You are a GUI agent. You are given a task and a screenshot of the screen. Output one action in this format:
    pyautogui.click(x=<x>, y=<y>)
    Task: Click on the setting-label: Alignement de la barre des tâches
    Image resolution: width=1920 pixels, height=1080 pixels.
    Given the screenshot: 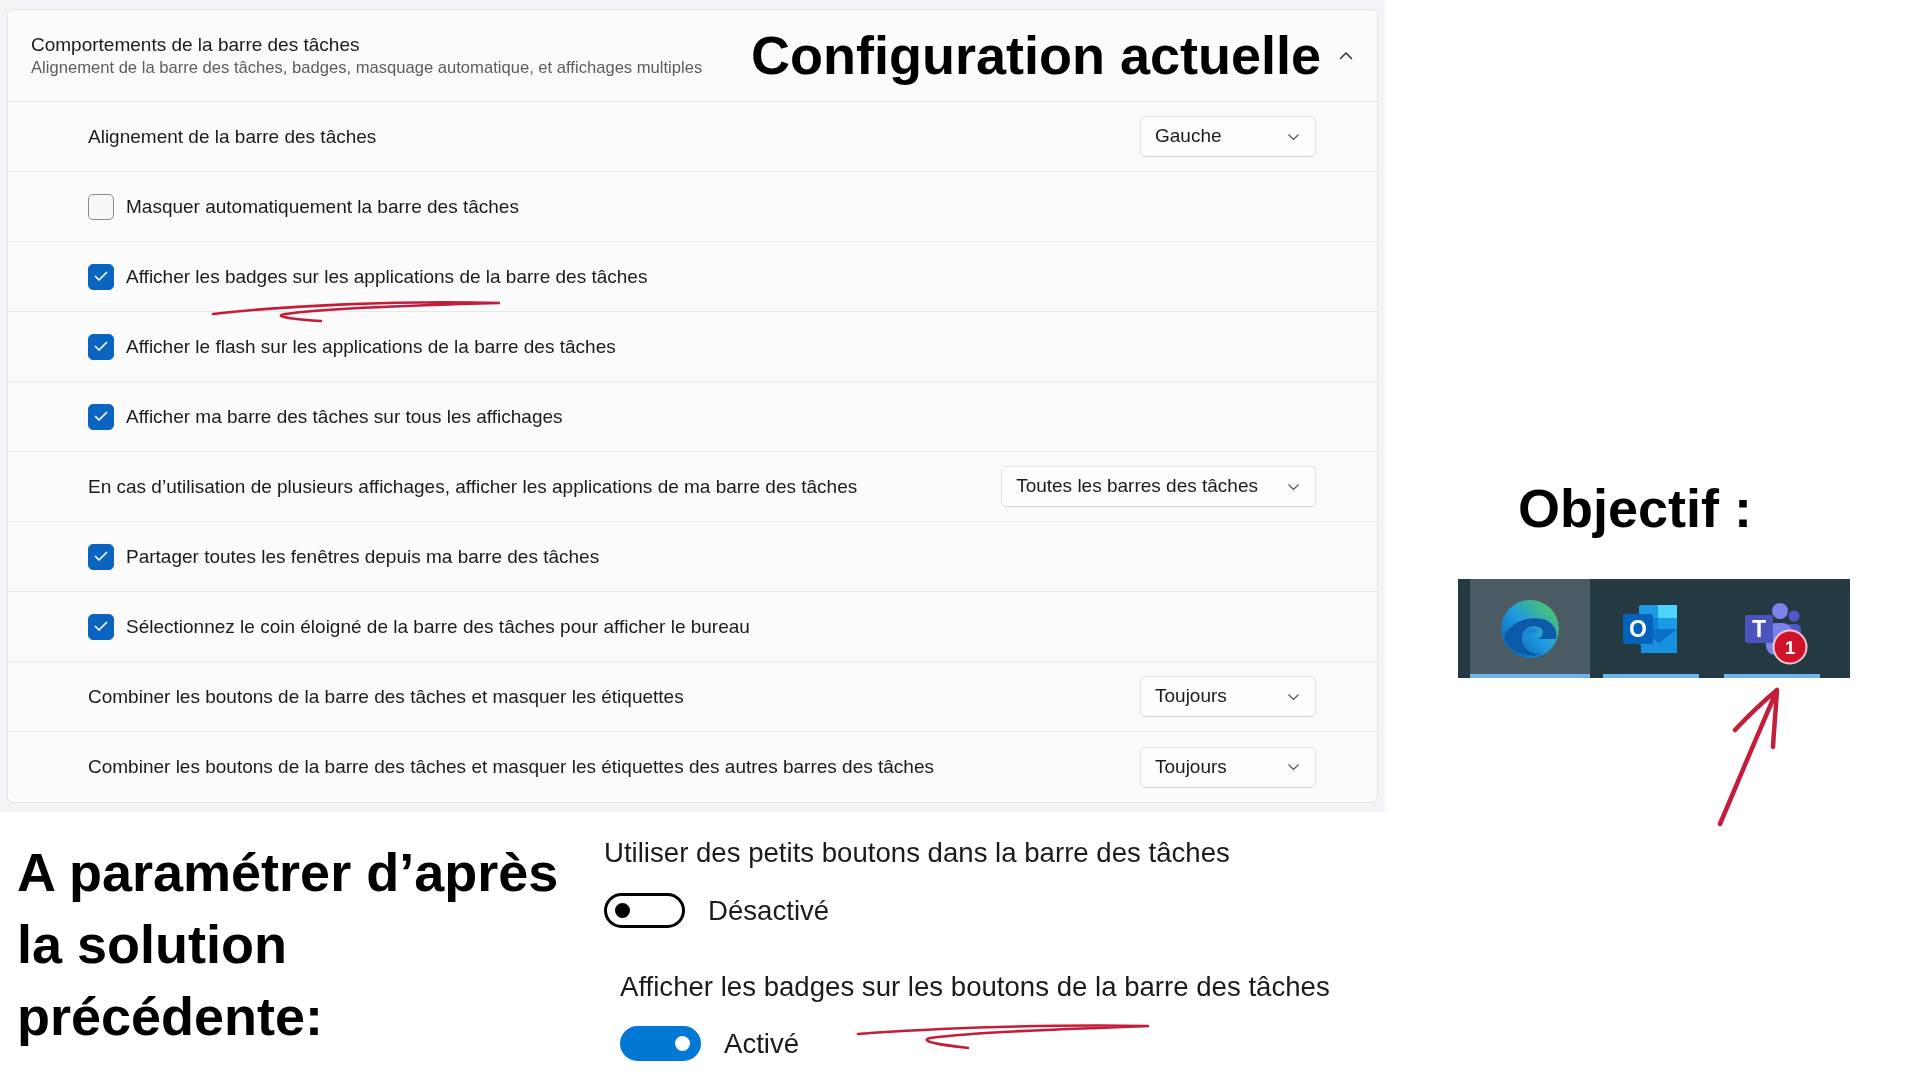 What is the action you would take?
    pyautogui.click(x=232, y=136)
    